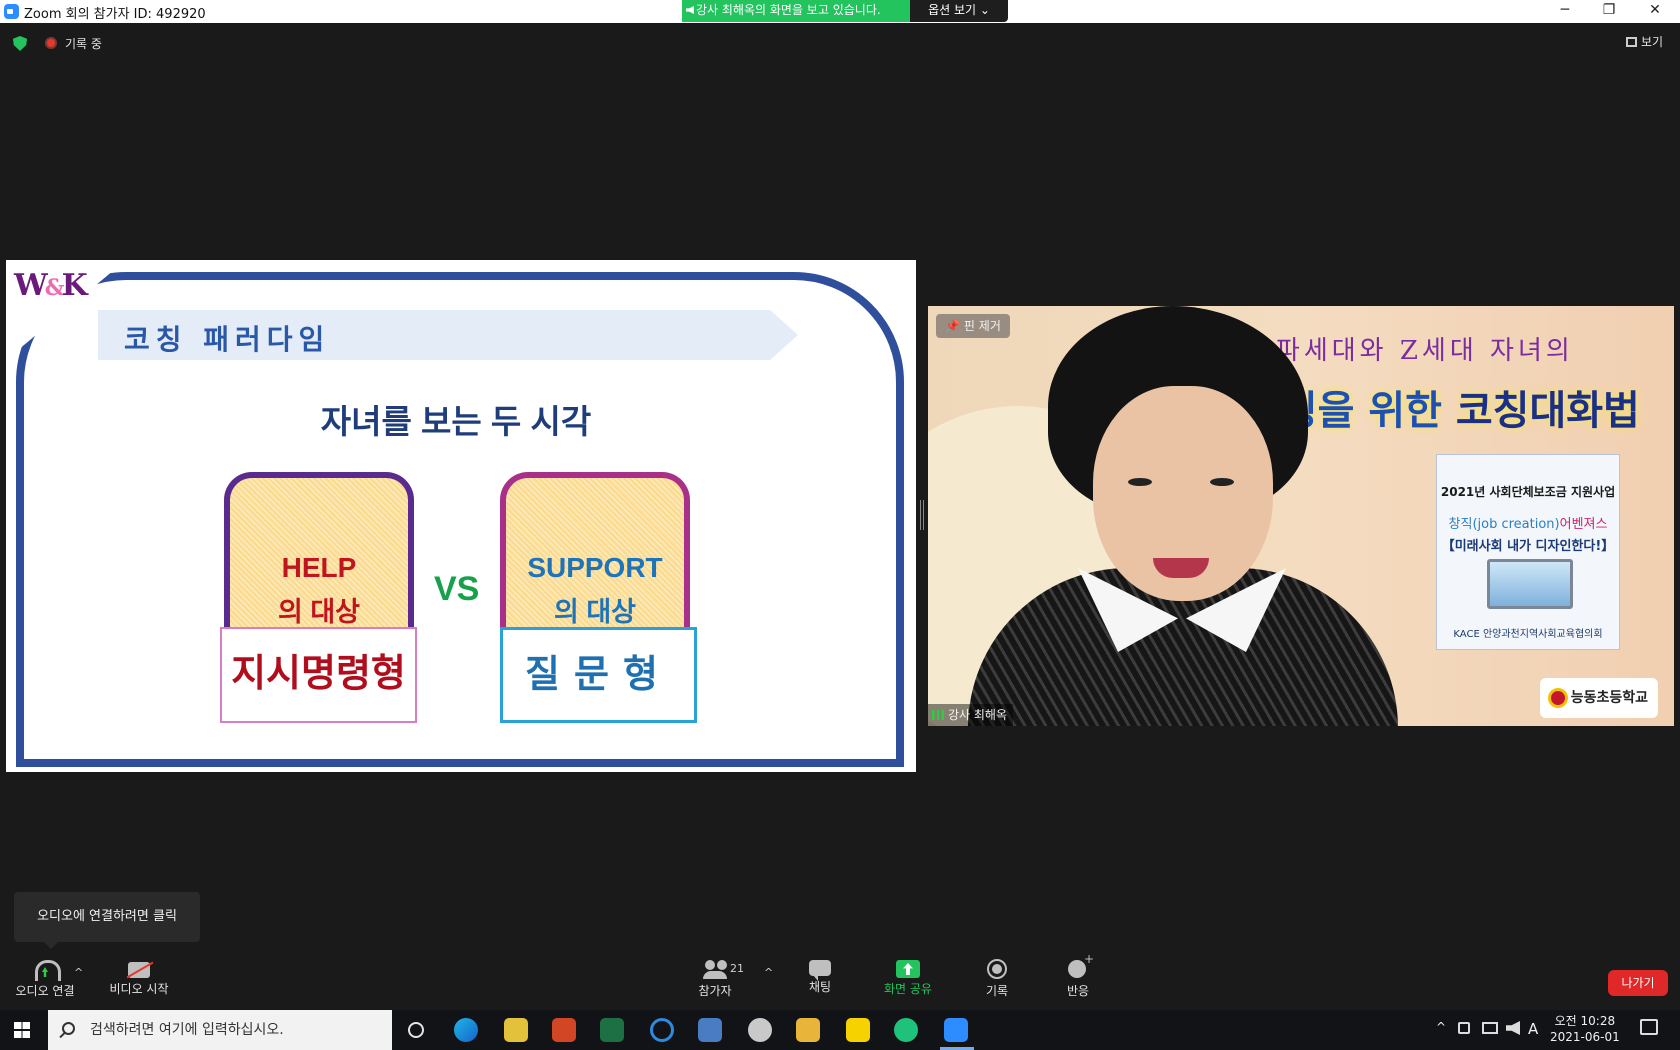 The height and width of the screenshot is (1050, 1680). Describe the element at coordinates (139, 970) in the screenshot. I see `video-off-icon` at that location.